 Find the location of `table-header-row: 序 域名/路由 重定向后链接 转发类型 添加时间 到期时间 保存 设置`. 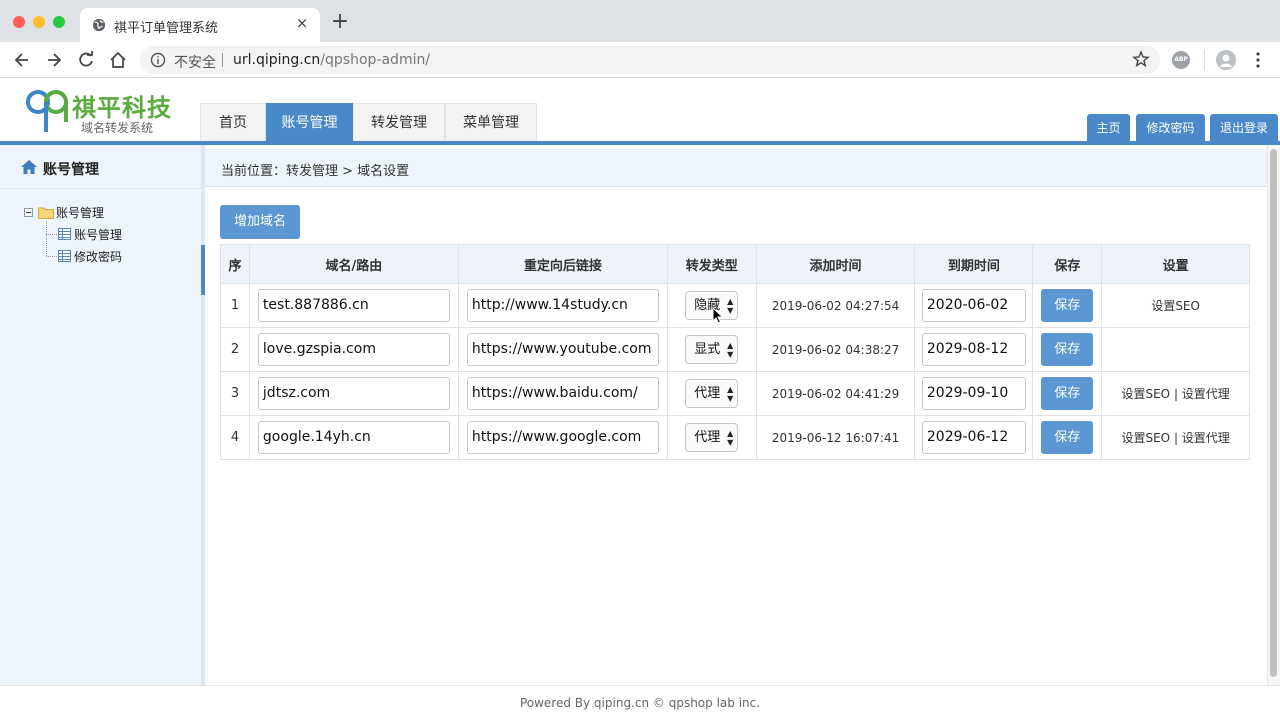

table-header-row: 序 域名/路由 重定向后链接 转发类型 添加时间 到期时间 保存 设置 is located at coordinates (735, 264).